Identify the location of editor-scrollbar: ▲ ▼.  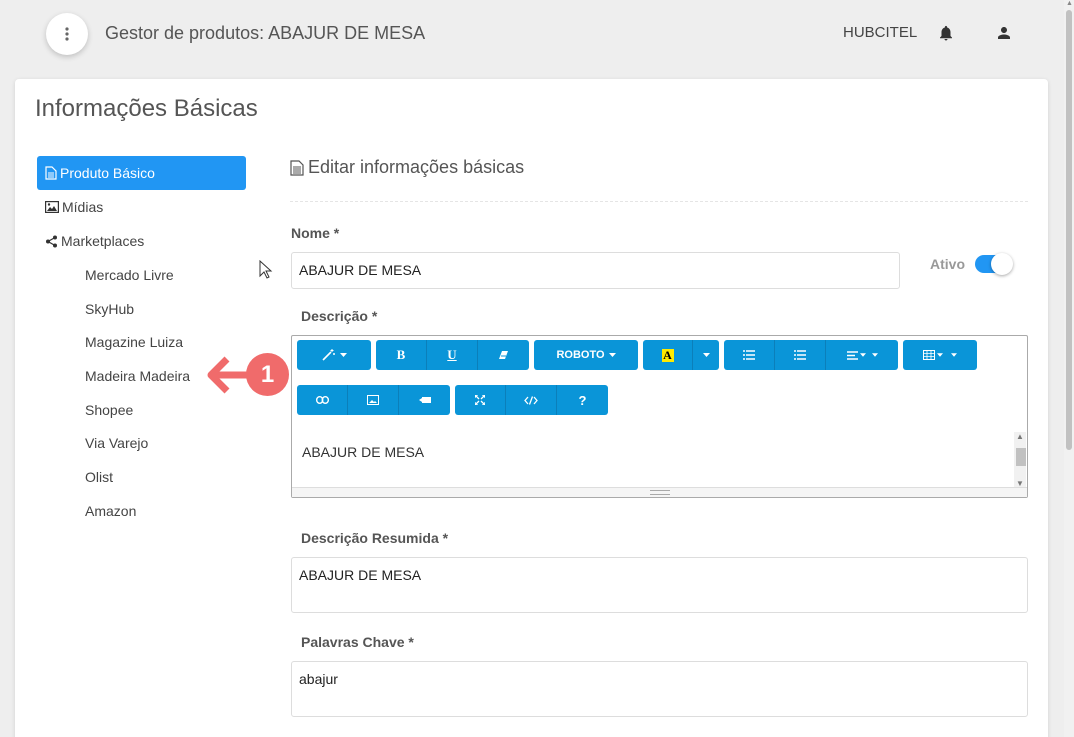
(1020, 460).